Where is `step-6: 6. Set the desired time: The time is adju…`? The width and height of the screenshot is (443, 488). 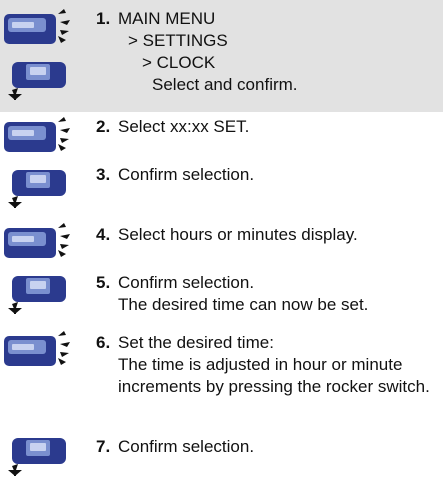 step-6: 6. Set the desired time: The time is adju… is located at coordinates (269, 365).